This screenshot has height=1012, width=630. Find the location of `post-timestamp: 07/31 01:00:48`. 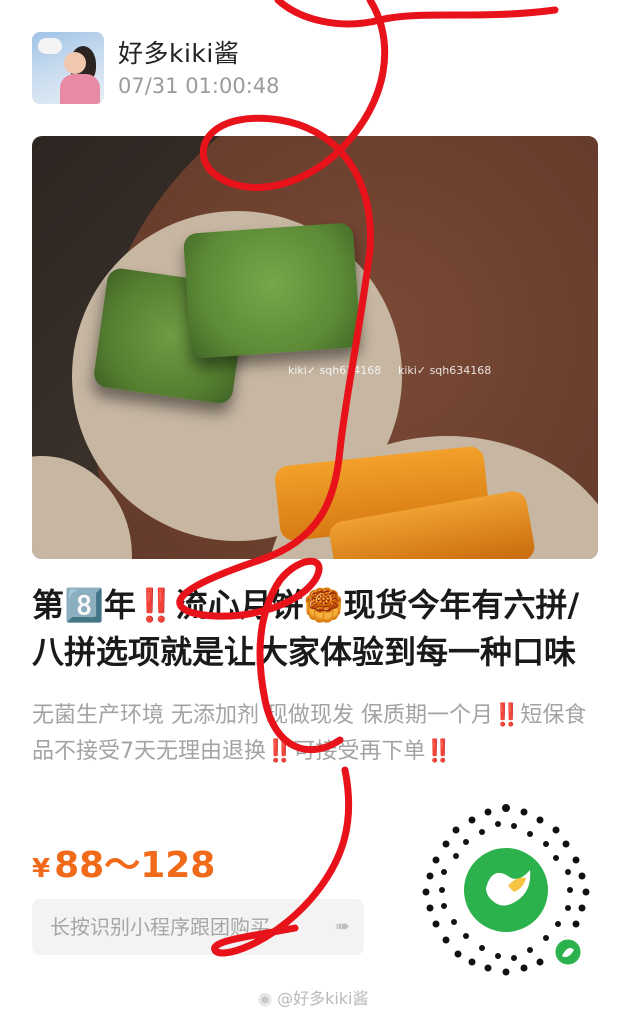

post-timestamp: 07/31 01:00:48 is located at coordinates (199, 86).